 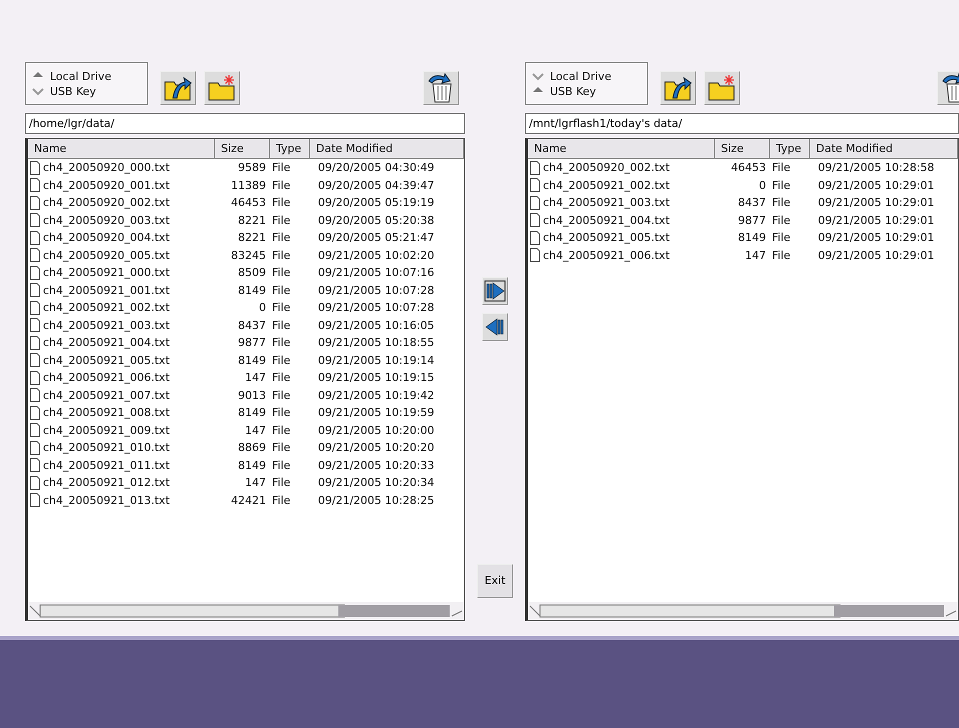 I want to click on delete-button, so click(x=441, y=88).